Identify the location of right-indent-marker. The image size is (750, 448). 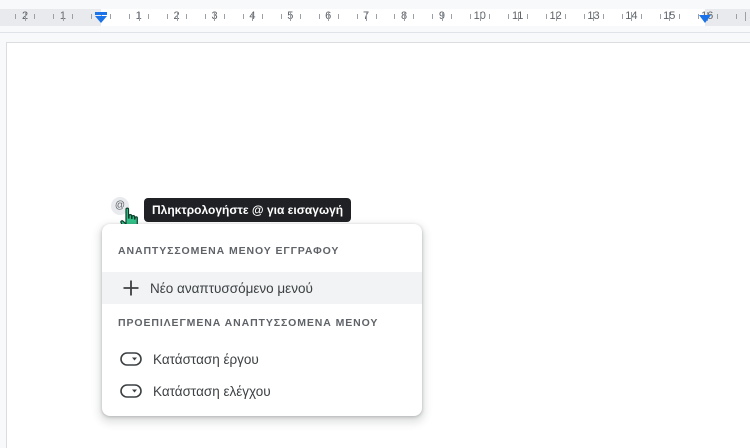
(705, 20).